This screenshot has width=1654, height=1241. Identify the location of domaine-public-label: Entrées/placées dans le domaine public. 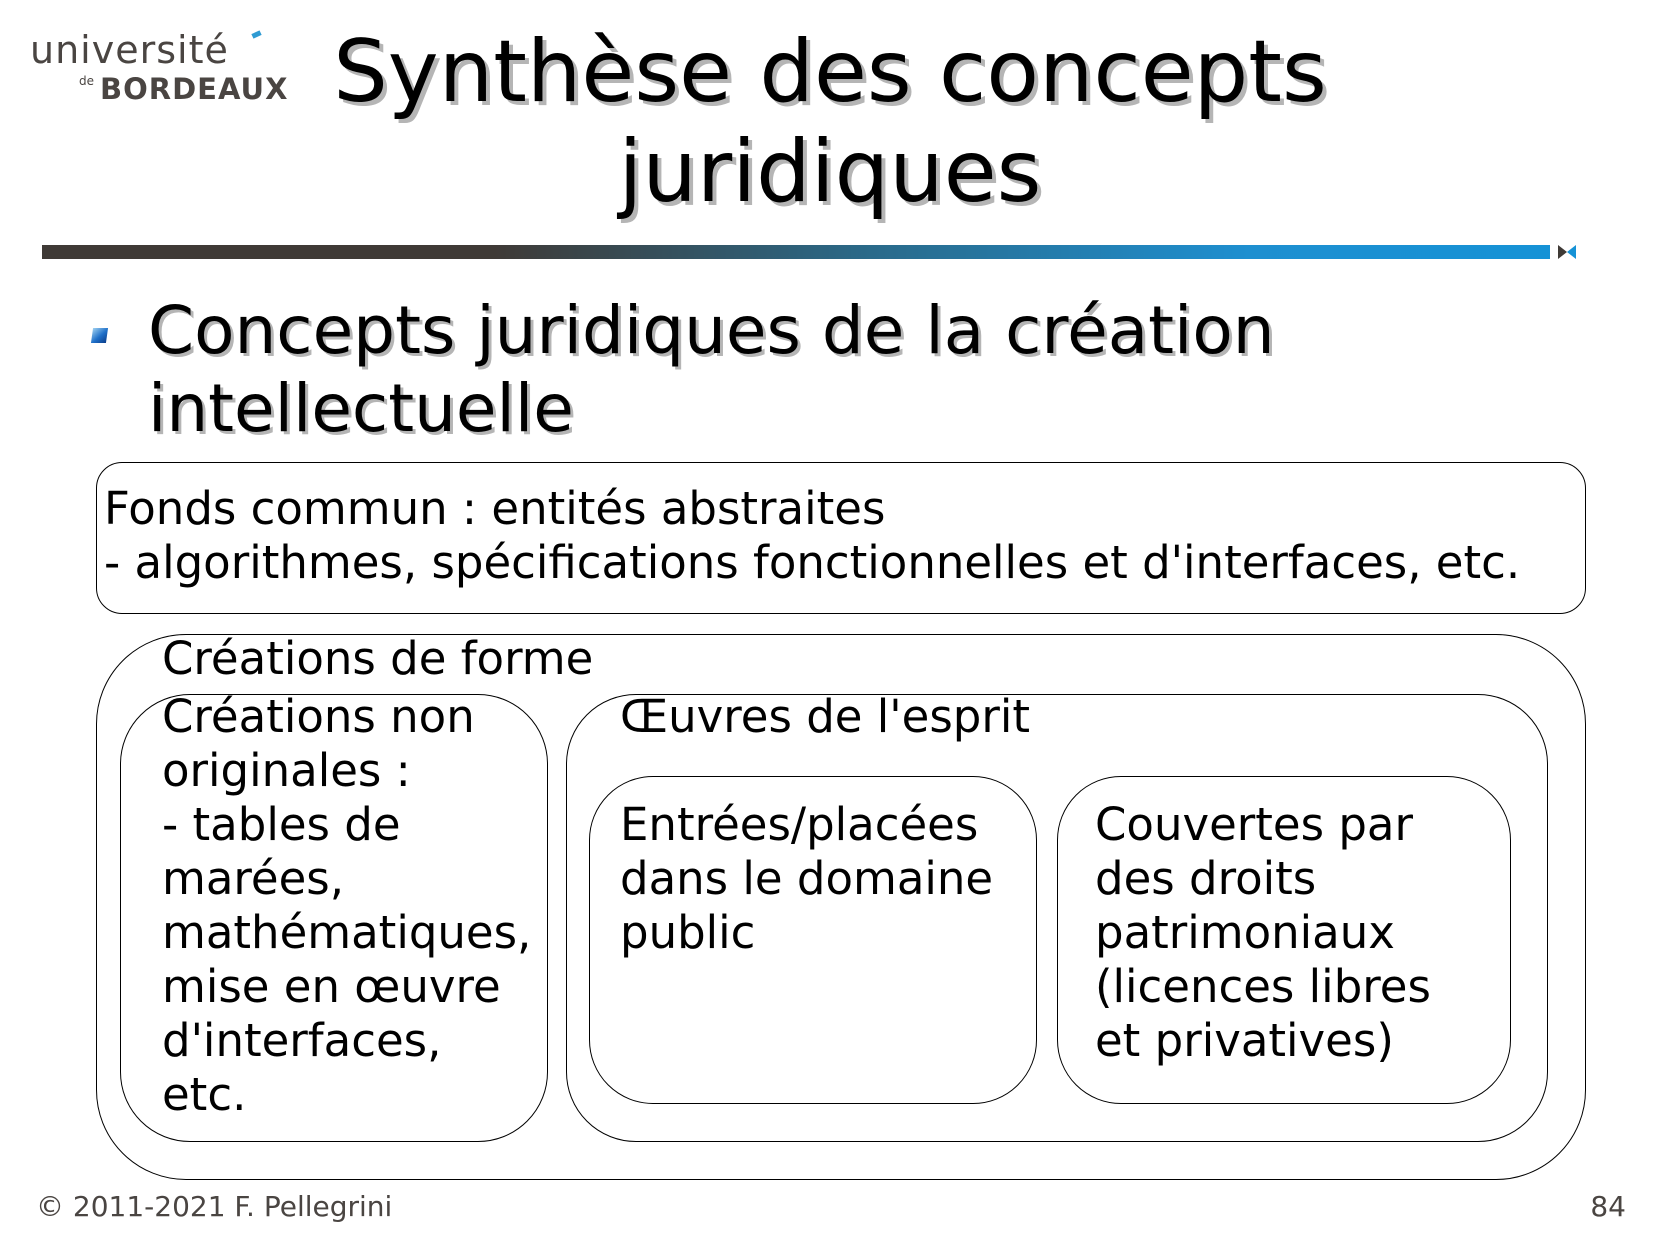
(807, 878).